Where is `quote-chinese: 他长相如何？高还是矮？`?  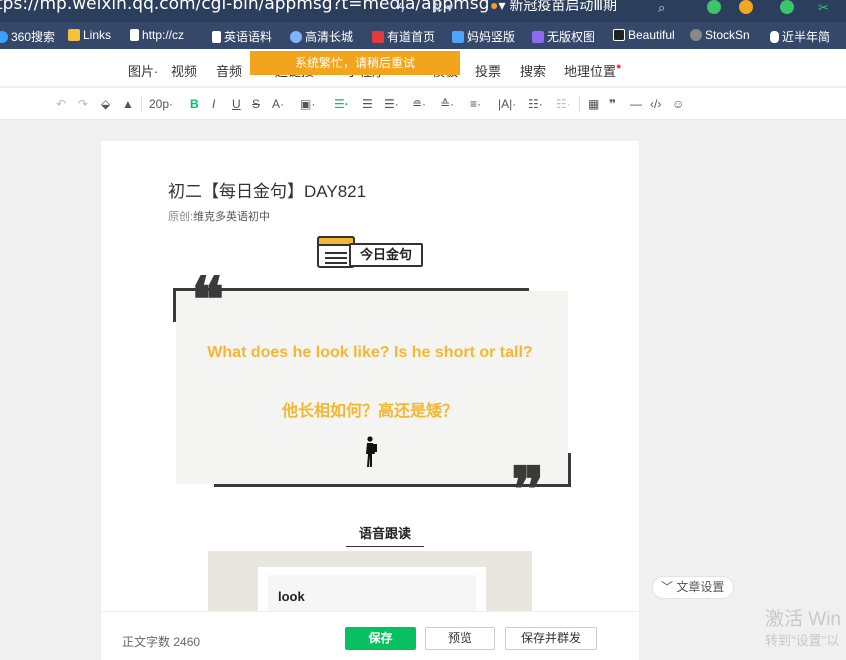
quote-chinese: 他长相如何？高还是矮？ is located at coordinates (369, 411).